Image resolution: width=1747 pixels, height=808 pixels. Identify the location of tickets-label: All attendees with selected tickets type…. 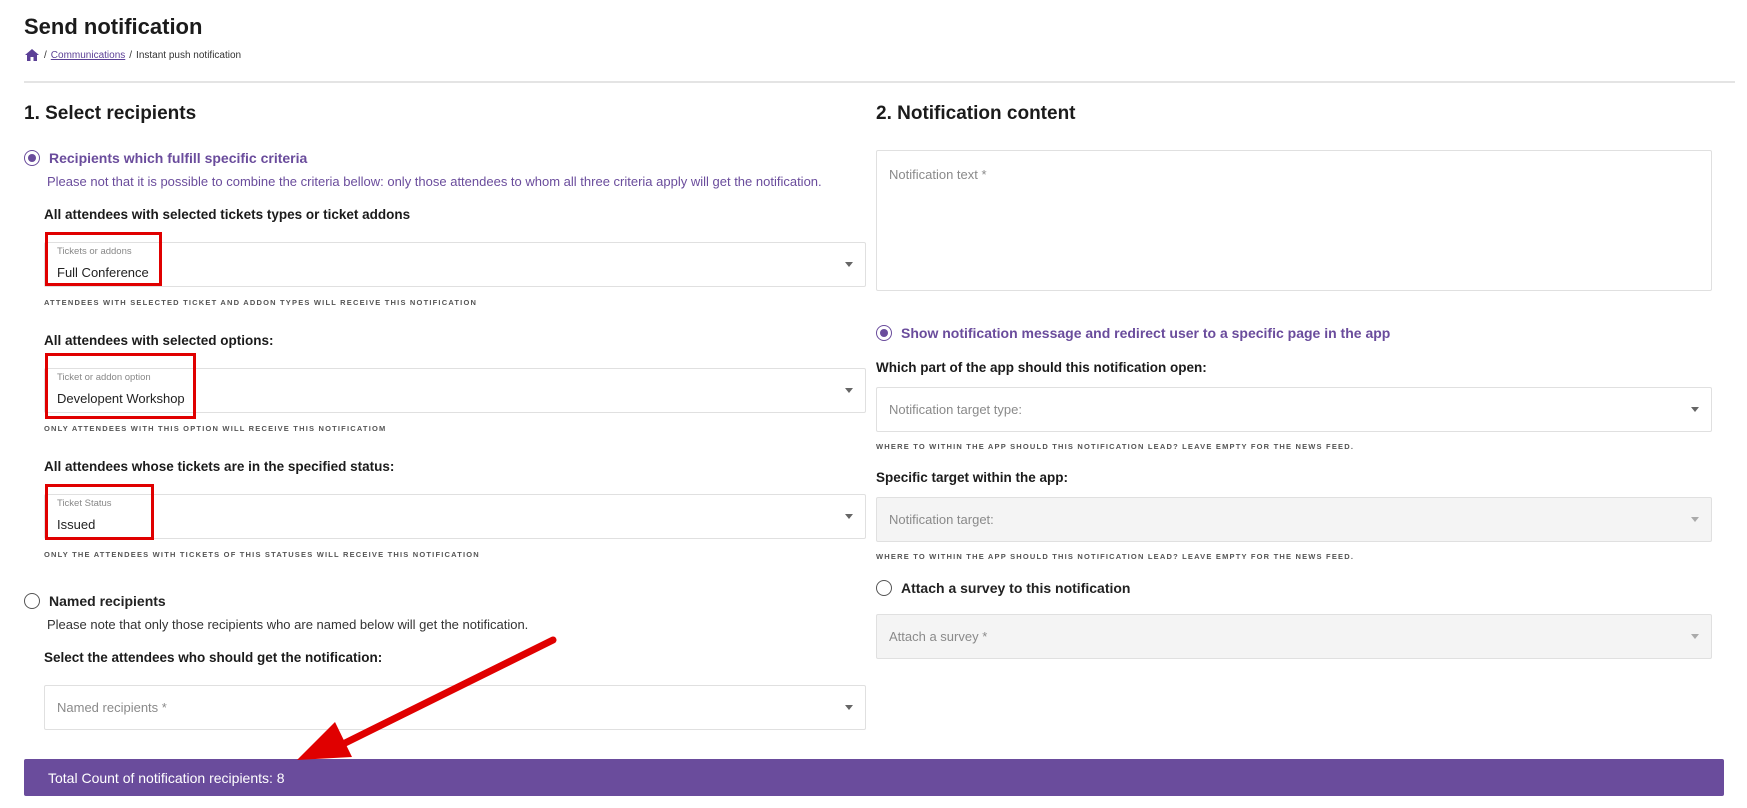
(227, 214).